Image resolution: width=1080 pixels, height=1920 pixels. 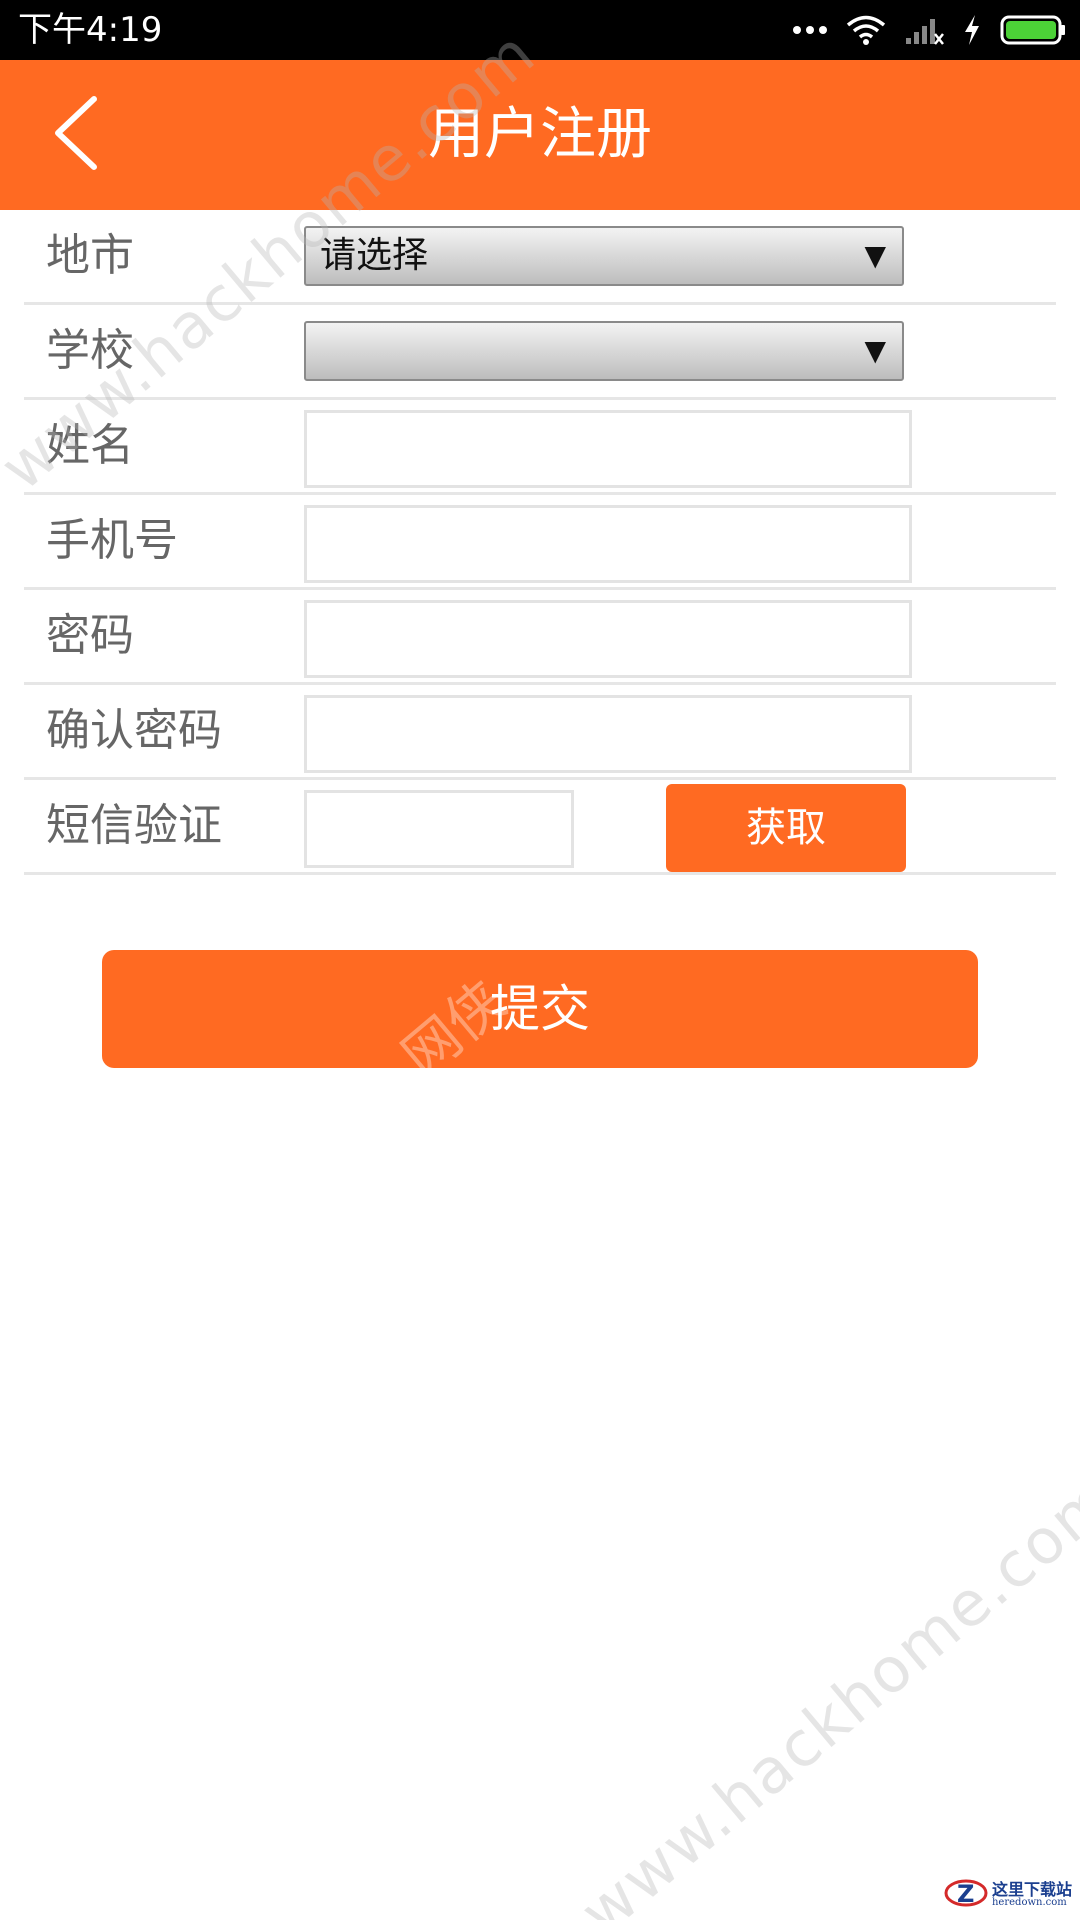 What do you see at coordinates (90, 635) in the screenshot?
I see `password-label: 密码` at bounding box center [90, 635].